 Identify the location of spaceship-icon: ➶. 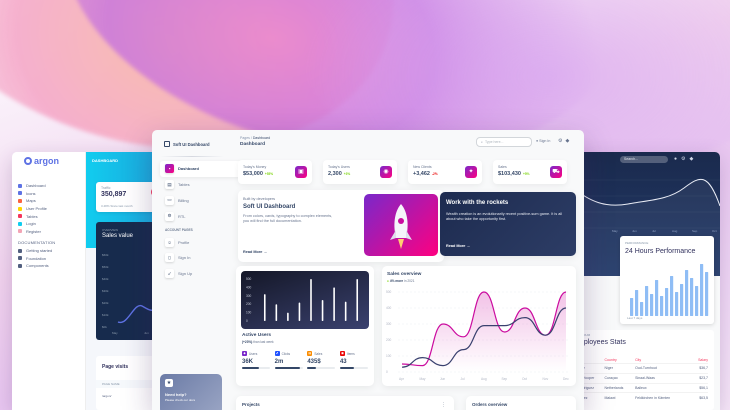
(169, 274).